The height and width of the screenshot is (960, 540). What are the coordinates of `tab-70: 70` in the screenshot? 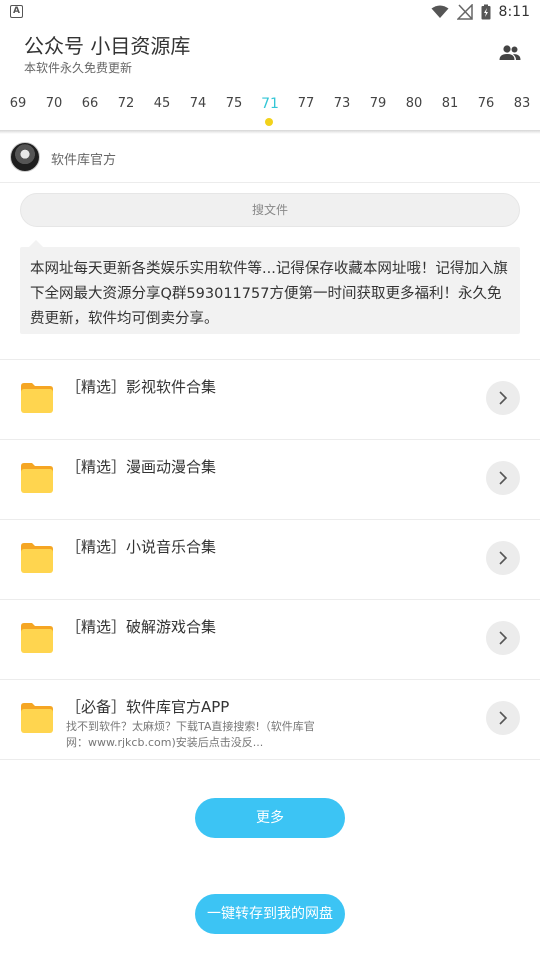 It's located at (54, 103).